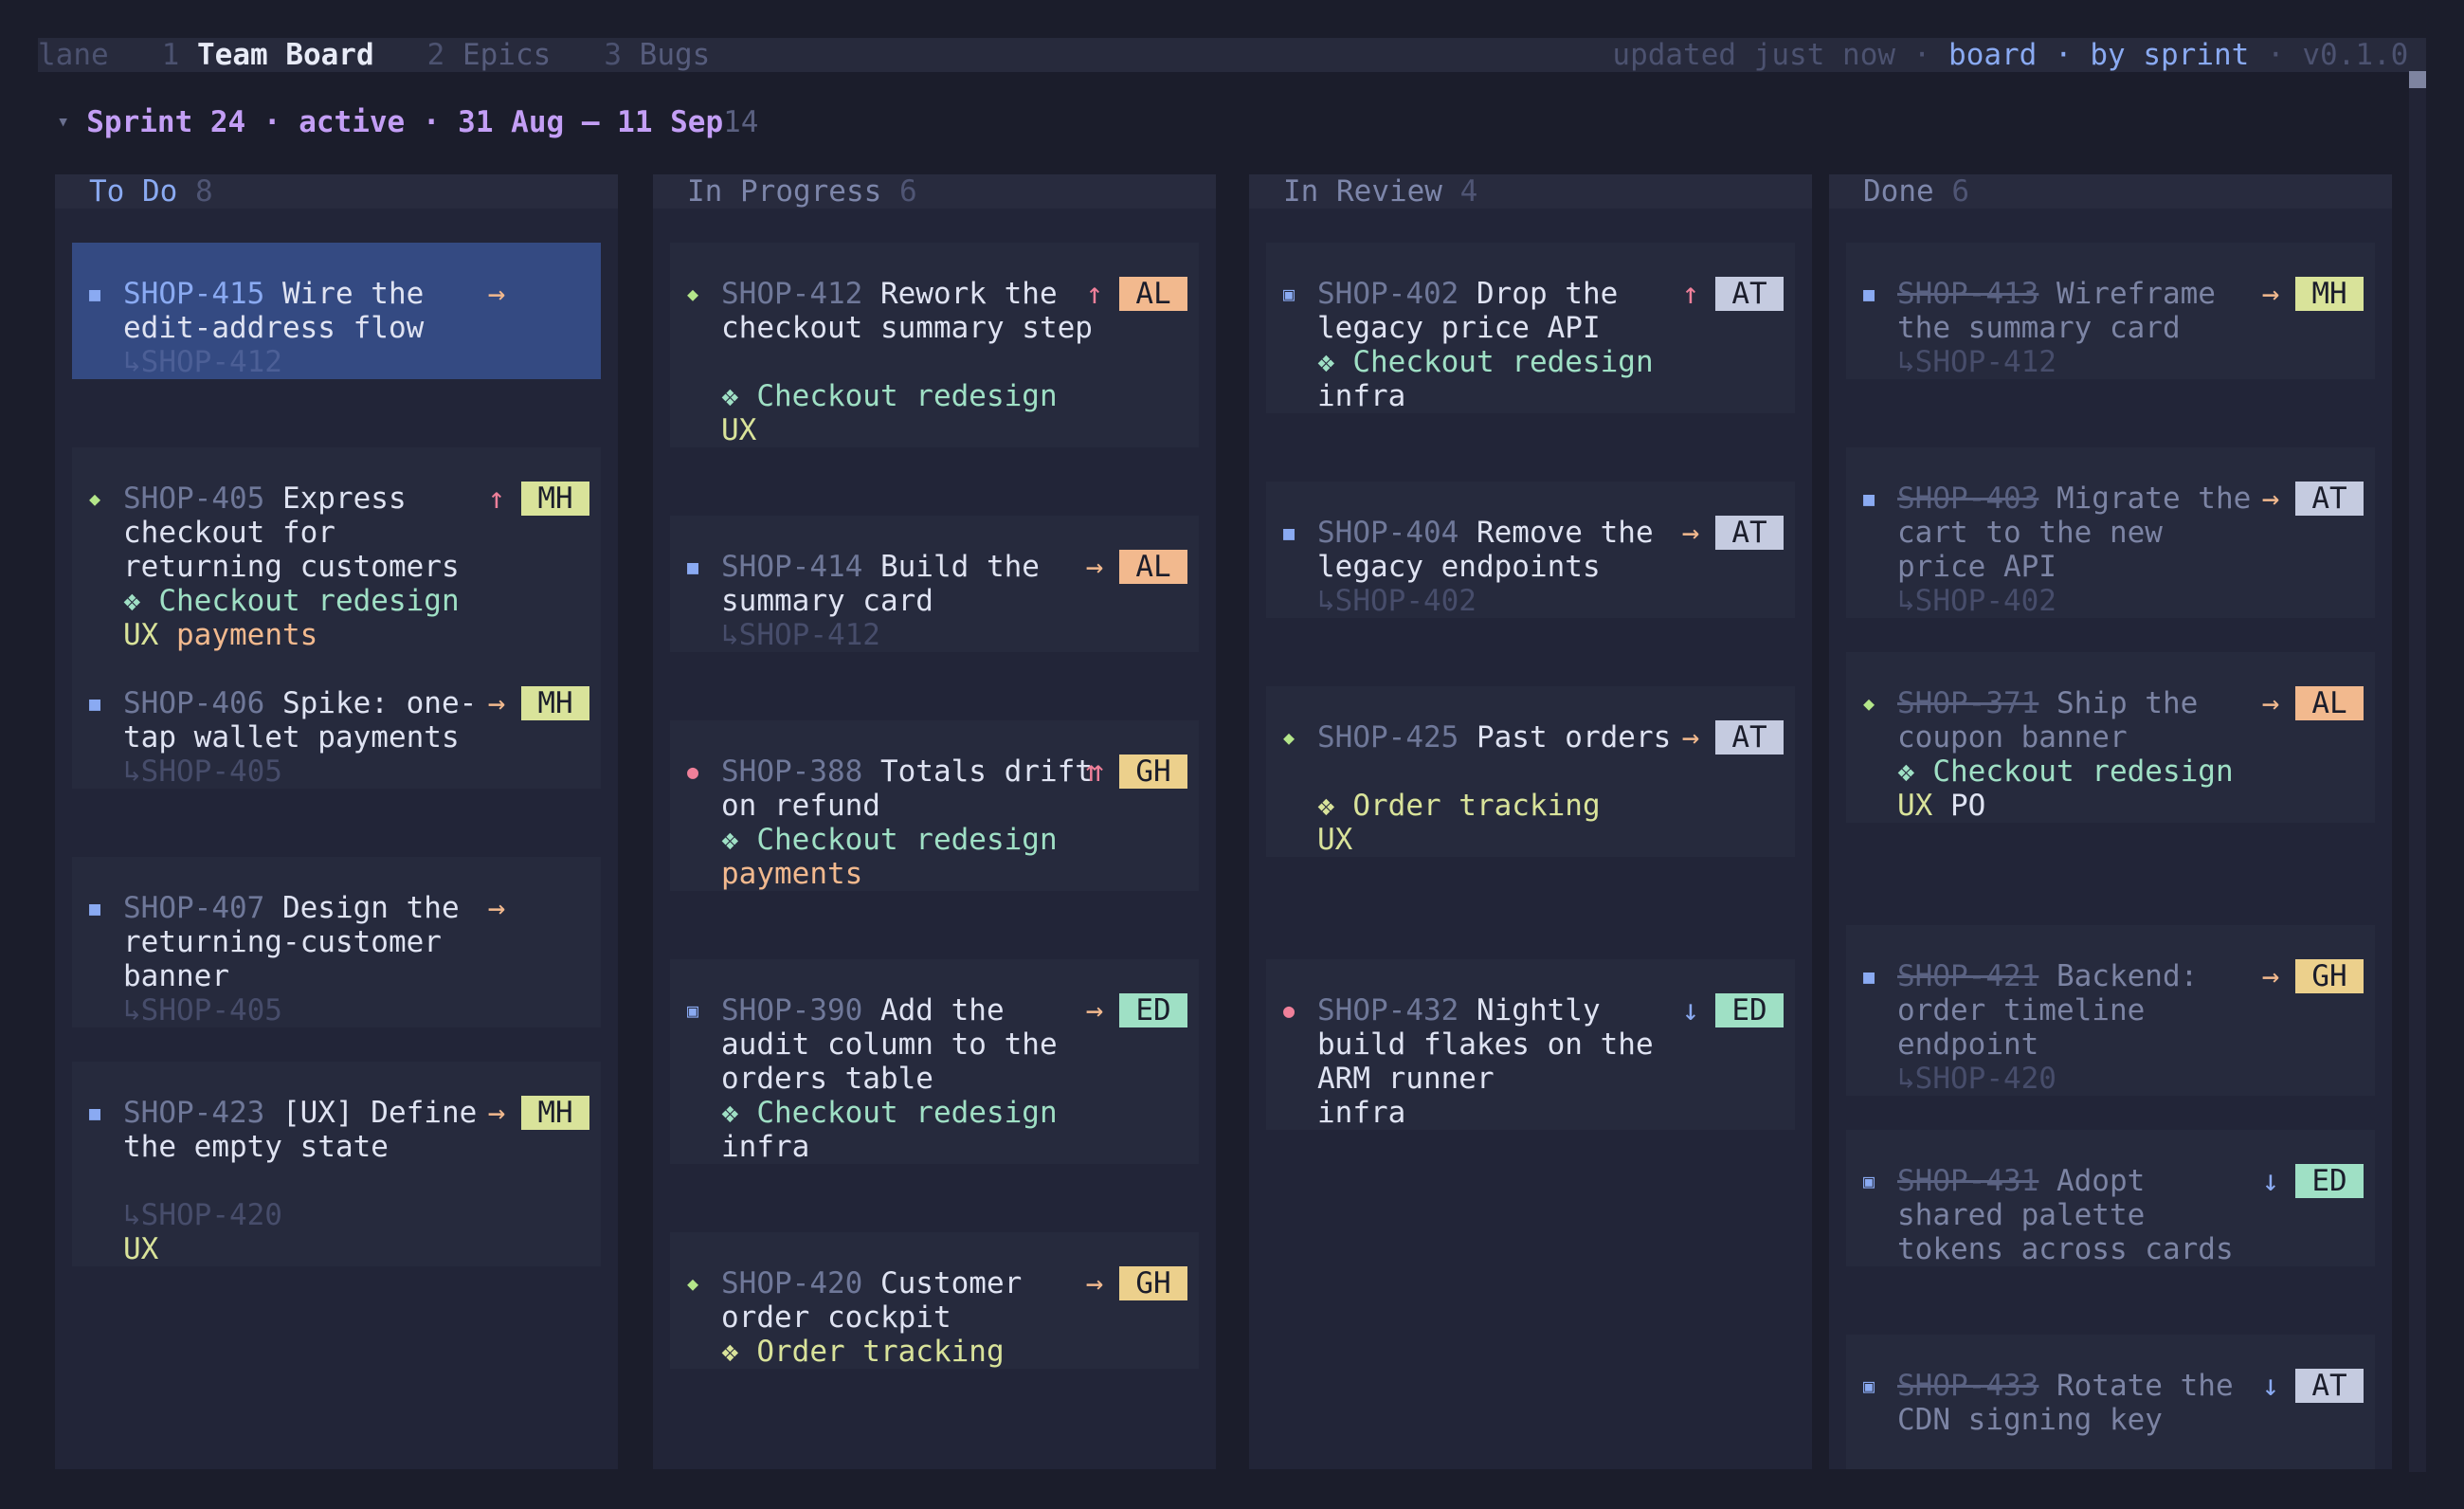 Image resolution: width=2464 pixels, height=1509 pixels. What do you see at coordinates (792, 567) in the screenshot?
I see `issue-key: SHOP-414` at bounding box center [792, 567].